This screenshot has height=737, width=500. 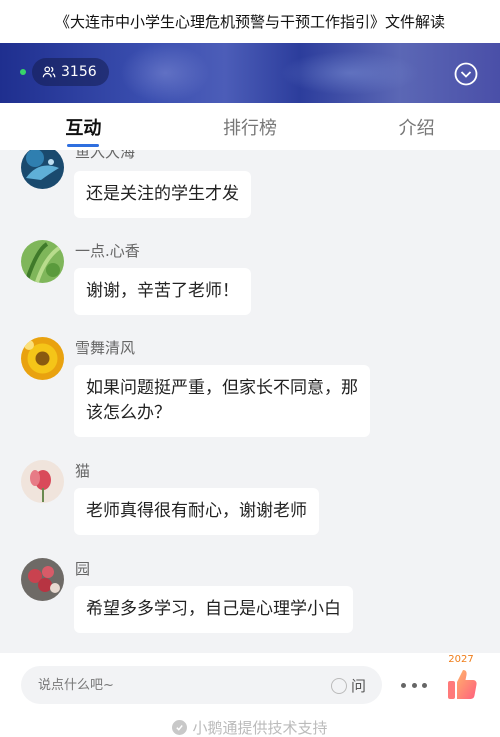 What do you see at coordinates (250, 21) in the screenshot?
I see `page-title: 《大连市中小学生心理危机预警与干预工作指引》文件解读` at bounding box center [250, 21].